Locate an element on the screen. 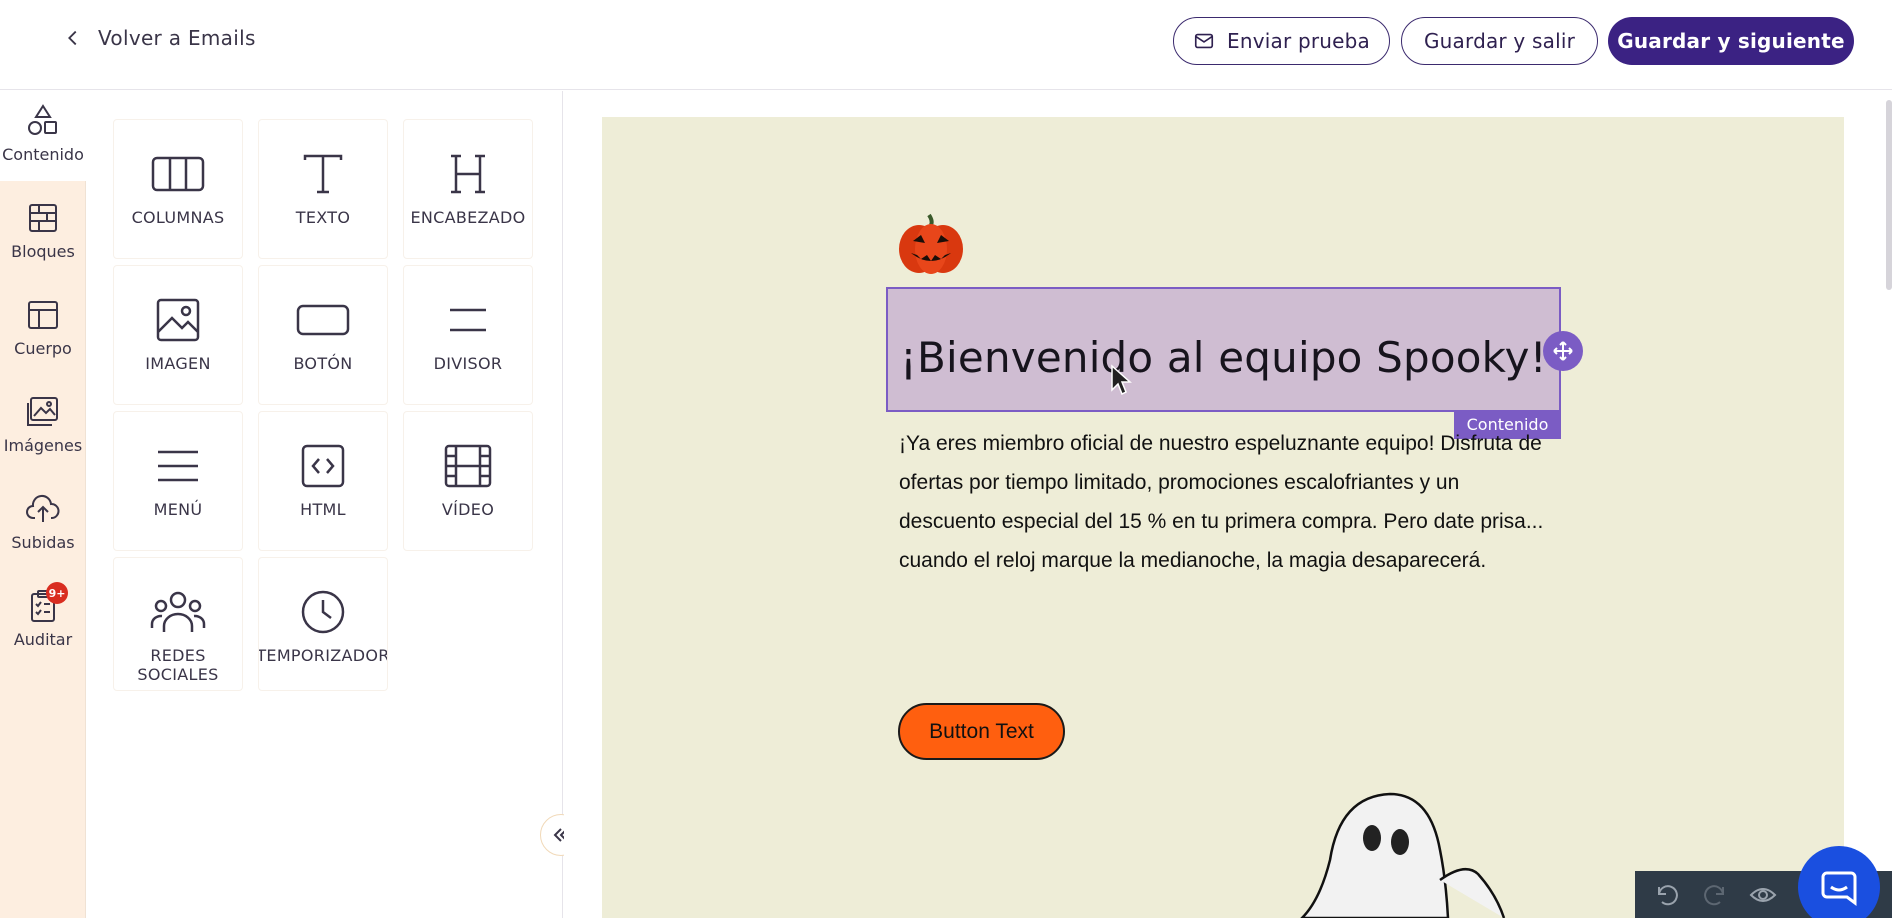 The height and width of the screenshot is (918, 1892). menu-icon is located at coordinates (178, 466).